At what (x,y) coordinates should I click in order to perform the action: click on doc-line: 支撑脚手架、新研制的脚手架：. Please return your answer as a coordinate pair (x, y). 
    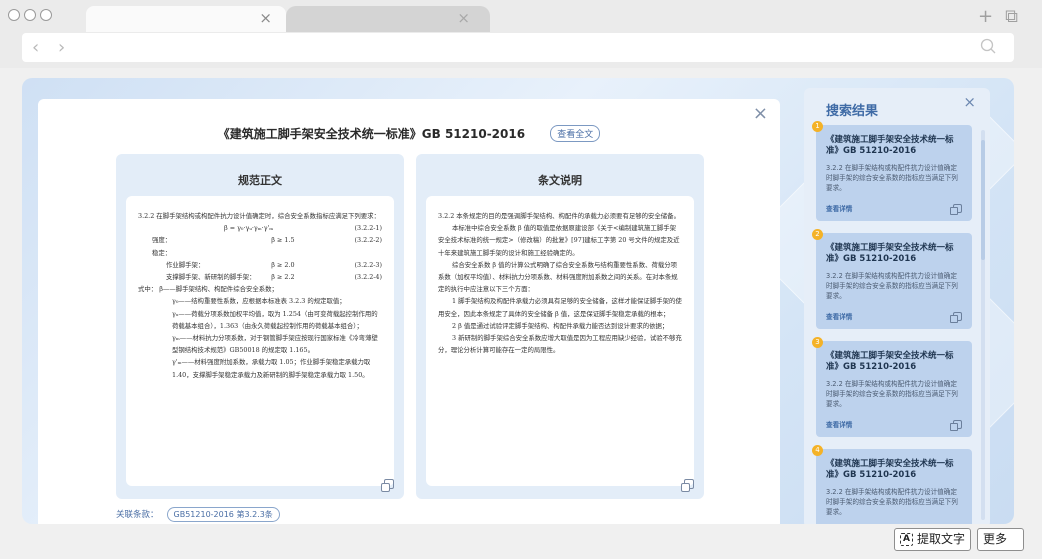
    Looking at the image, I should click on (211, 277).